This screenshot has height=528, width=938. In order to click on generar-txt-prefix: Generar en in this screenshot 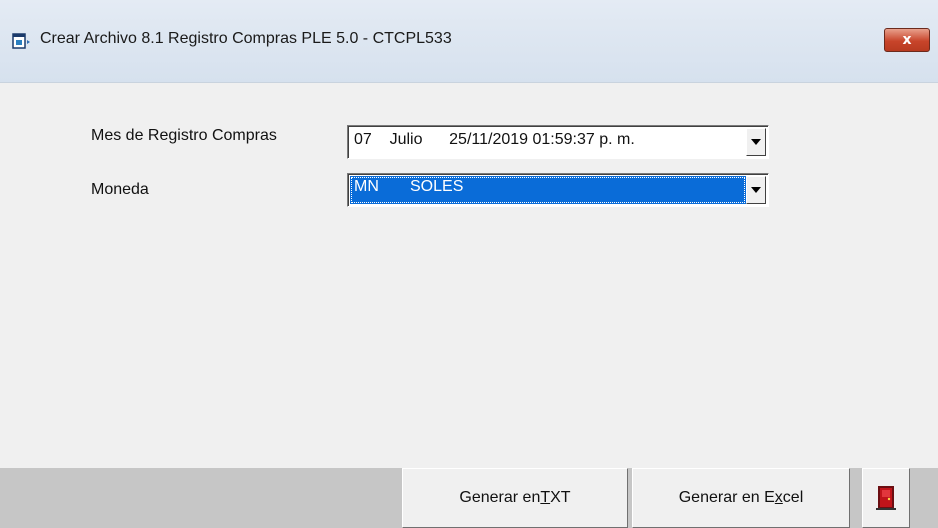, I will do `click(500, 497)`.